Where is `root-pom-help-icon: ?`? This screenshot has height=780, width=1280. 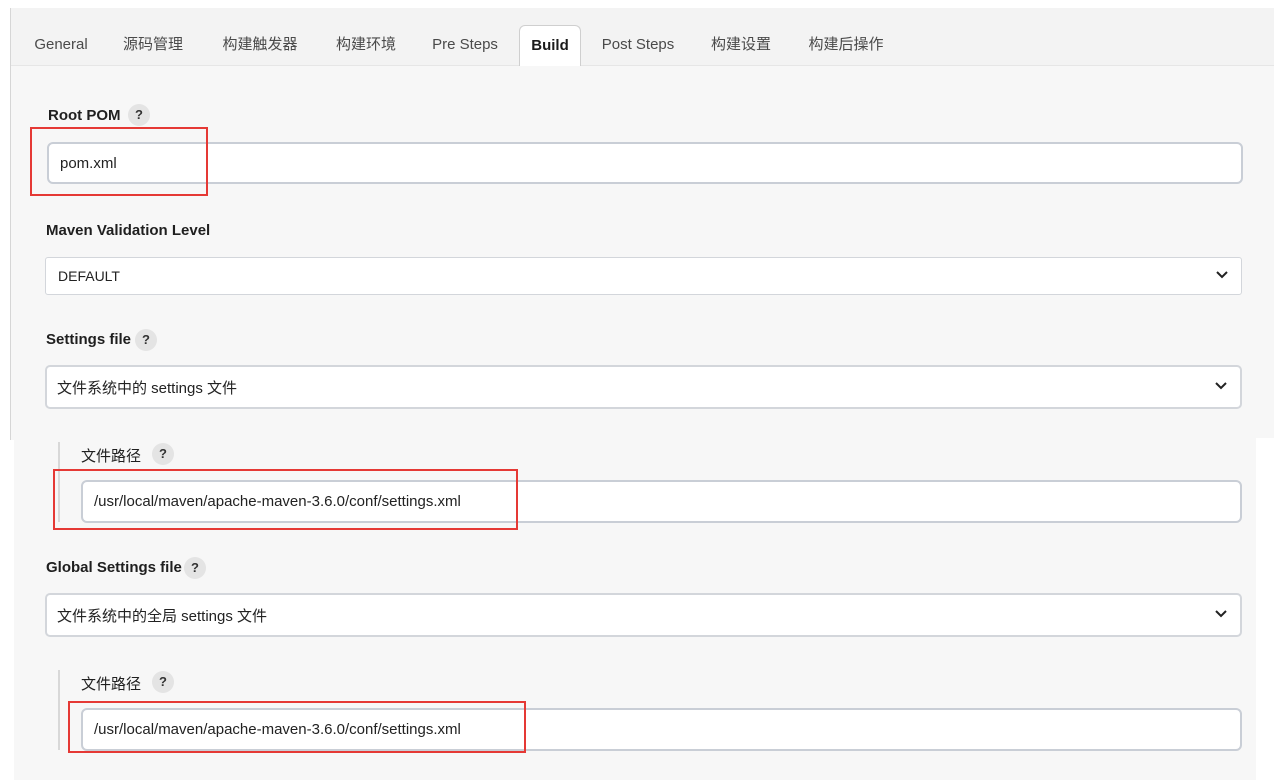
root-pom-help-icon: ? is located at coordinates (139, 115).